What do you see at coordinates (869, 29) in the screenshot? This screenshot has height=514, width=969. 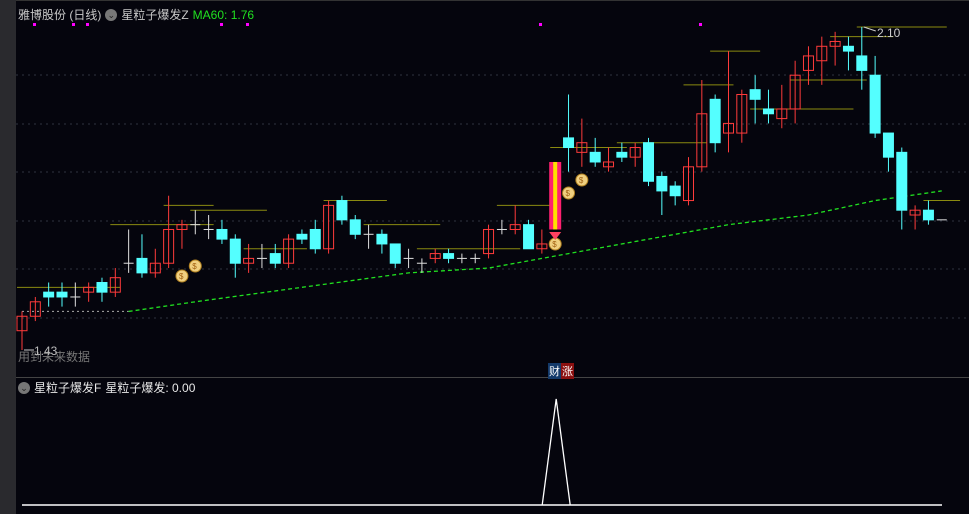 I see `high-marker-arrow` at bounding box center [869, 29].